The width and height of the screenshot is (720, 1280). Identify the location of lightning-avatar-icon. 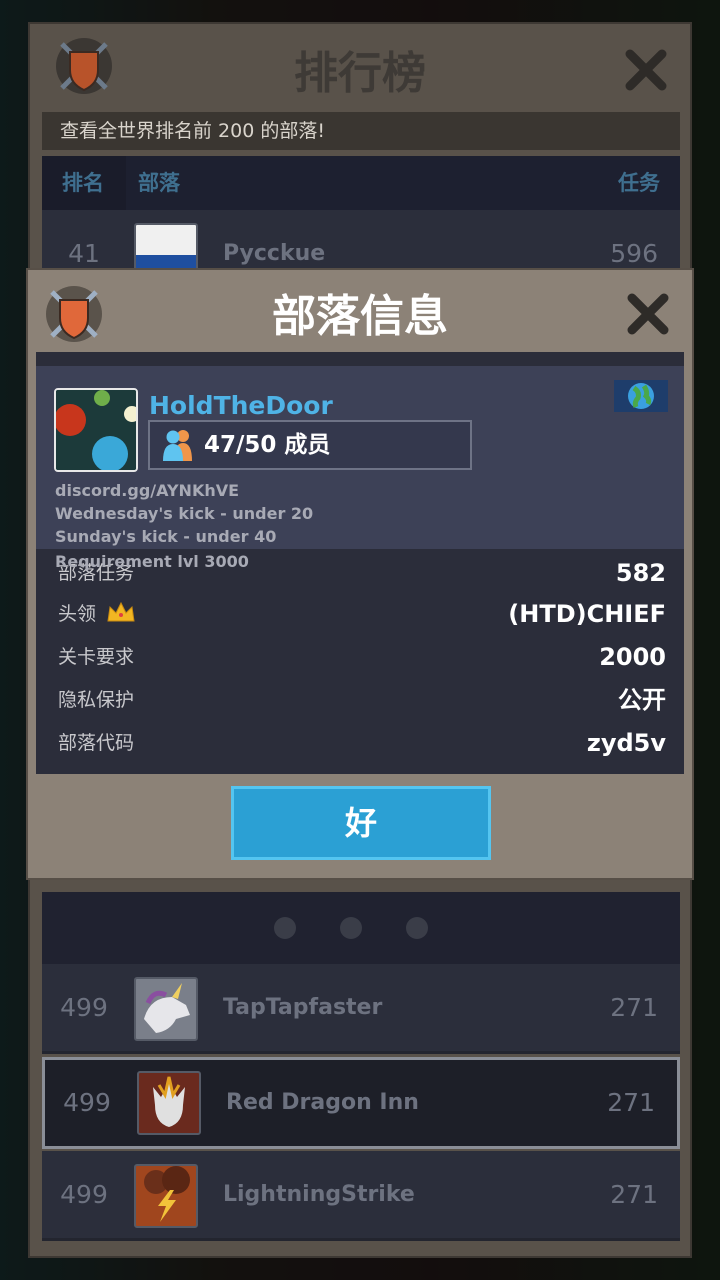
(166, 1196).